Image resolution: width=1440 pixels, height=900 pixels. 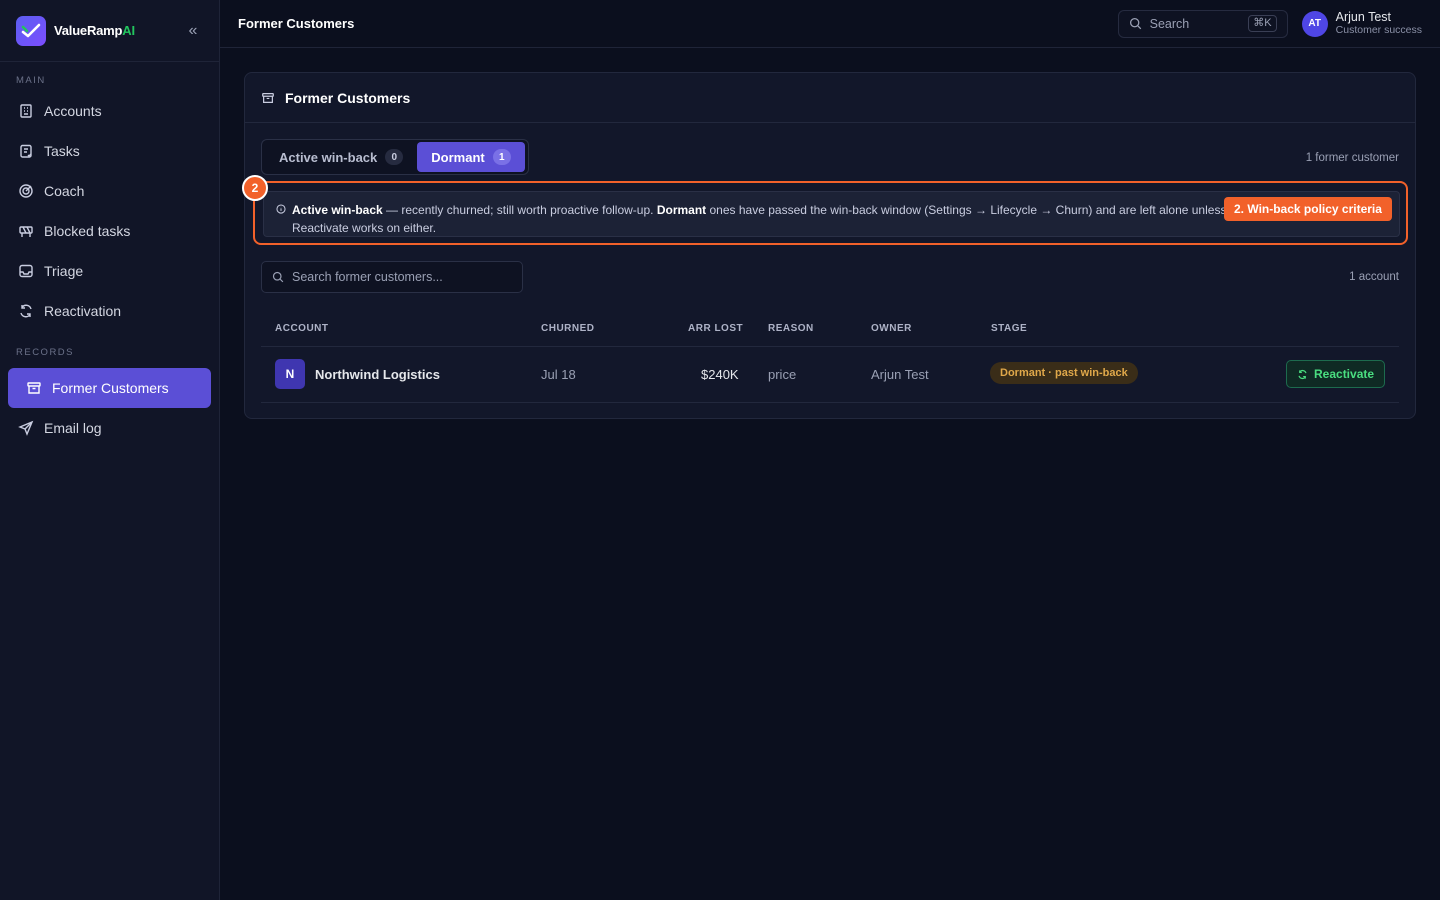 What do you see at coordinates (26, 111) in the screenshot?
I see `building-icon` at bounding box center [26, 111].